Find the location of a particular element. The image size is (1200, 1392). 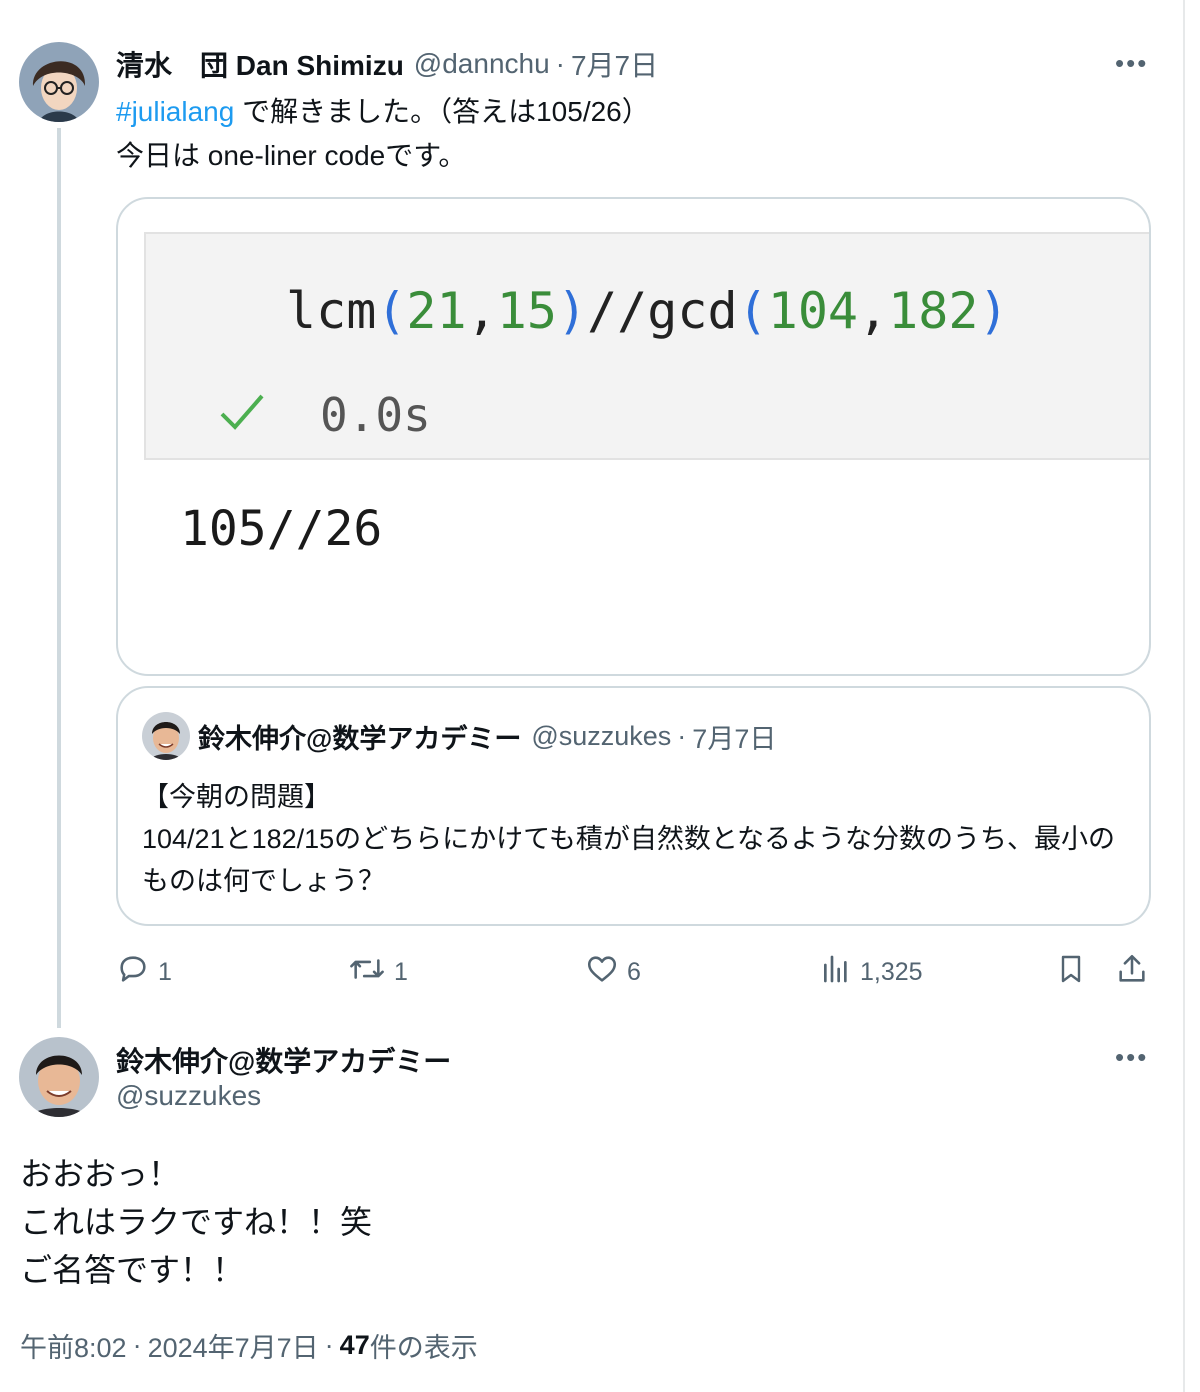

quoted-text-line: 【今朝の問題】 is located at coordinates (236, 797).